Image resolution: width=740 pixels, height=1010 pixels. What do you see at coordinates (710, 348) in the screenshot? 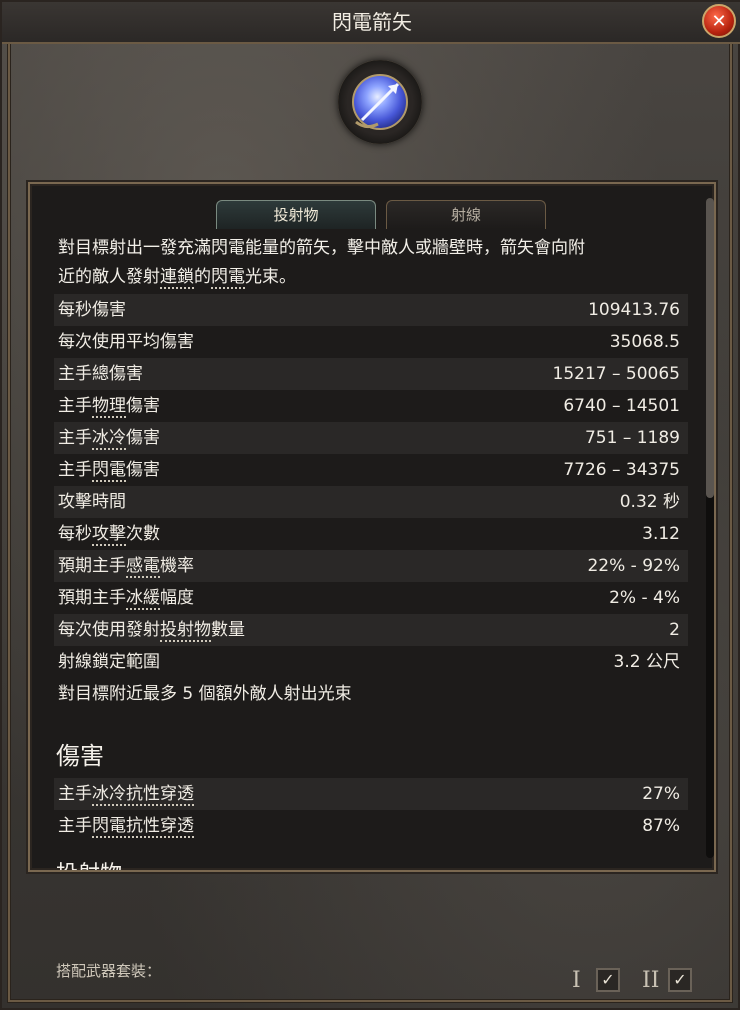
I see `scroll-thumb` at bounding box center [710, 348].